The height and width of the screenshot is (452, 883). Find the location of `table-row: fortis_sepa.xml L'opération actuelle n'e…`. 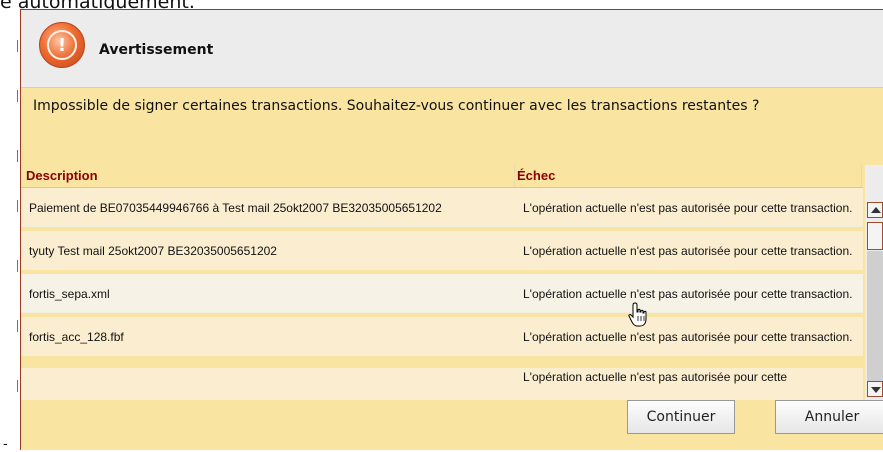

table-row: fortis_sepa.xml L'opération actuelle n'e… is located at coordinates (442, 293).